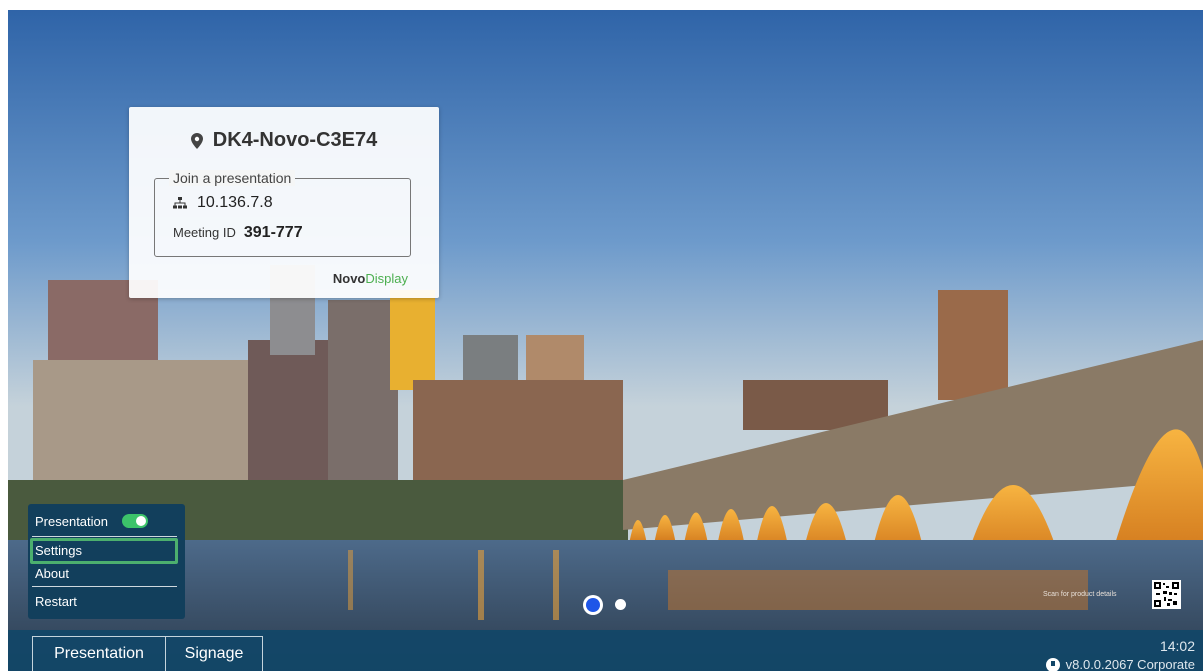 The height and width of the screenshot is (671, 1203). What do you see at coordinates (71, 521) in the screenshot?
I see `presentation-toggle-label: Presentation` at bounding box center [71, 521].